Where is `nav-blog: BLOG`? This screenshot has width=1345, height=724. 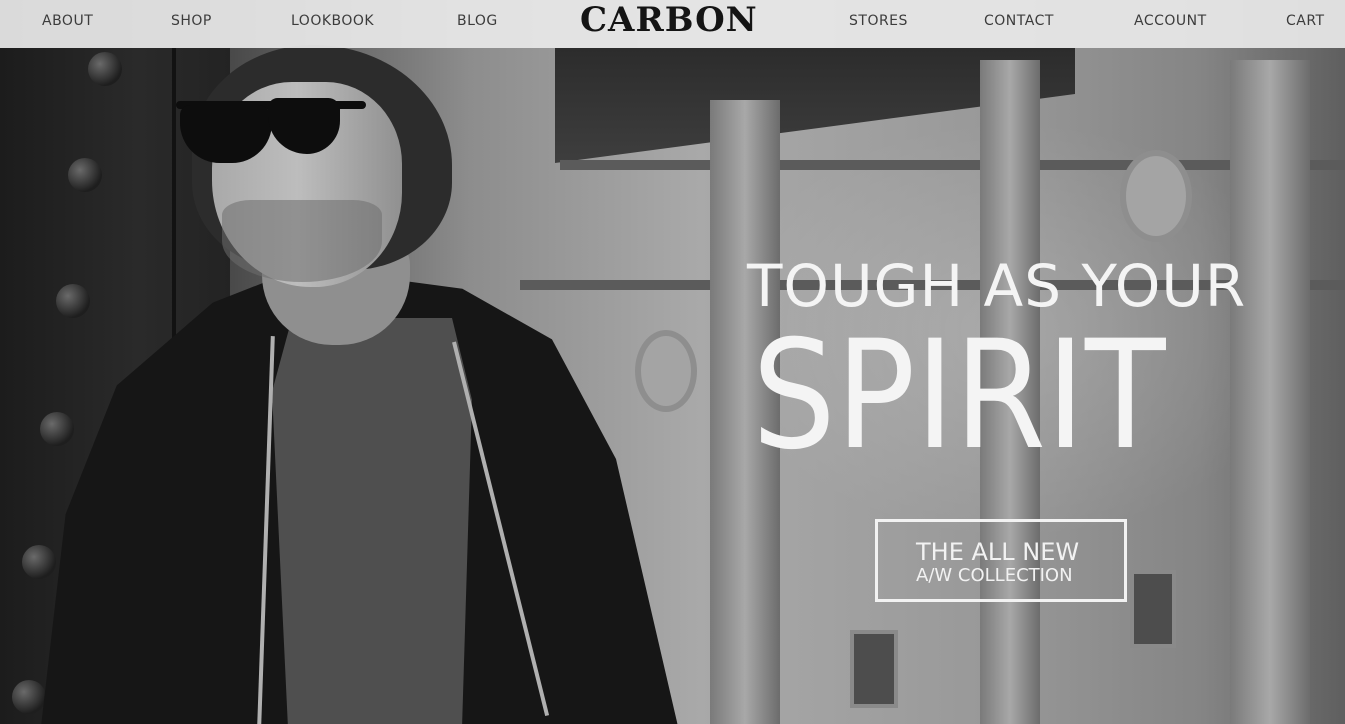
nav-blog: BLOG is located at coordinates (477, 21).